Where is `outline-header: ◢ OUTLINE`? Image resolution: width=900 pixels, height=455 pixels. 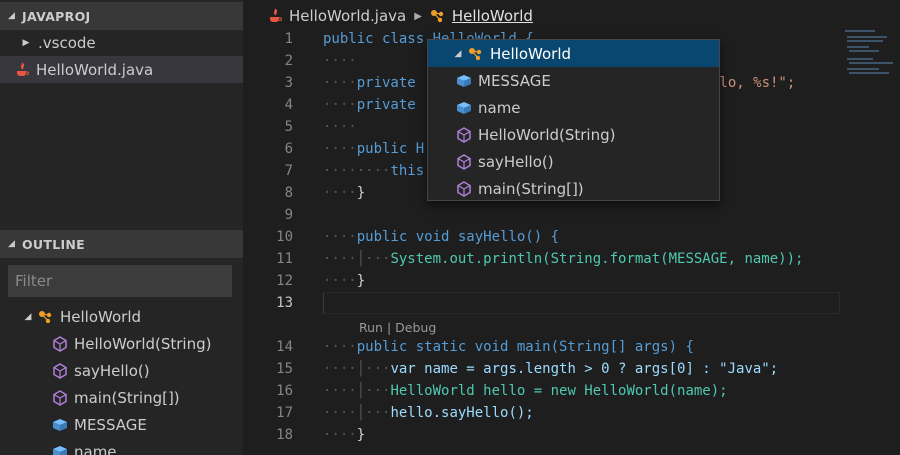 outline-header: ◢ OUTLINE is located at coordinates (121, 244).